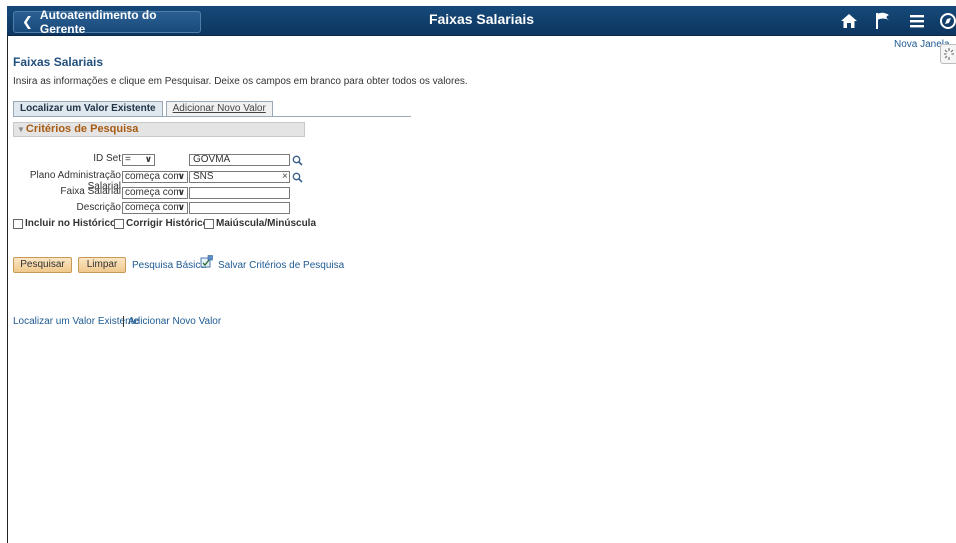  I want to click on footer-link-find-existing: Localizar um Valor Existente, so click(76, 321).